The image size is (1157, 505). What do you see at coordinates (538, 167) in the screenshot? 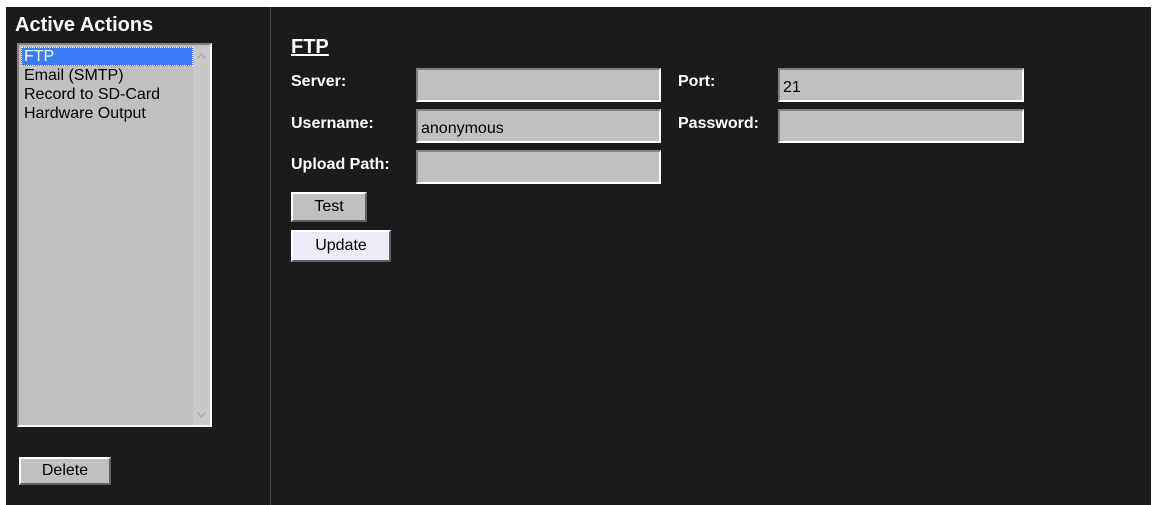
I see `upload-path-input` at bounding box center [538, 167].